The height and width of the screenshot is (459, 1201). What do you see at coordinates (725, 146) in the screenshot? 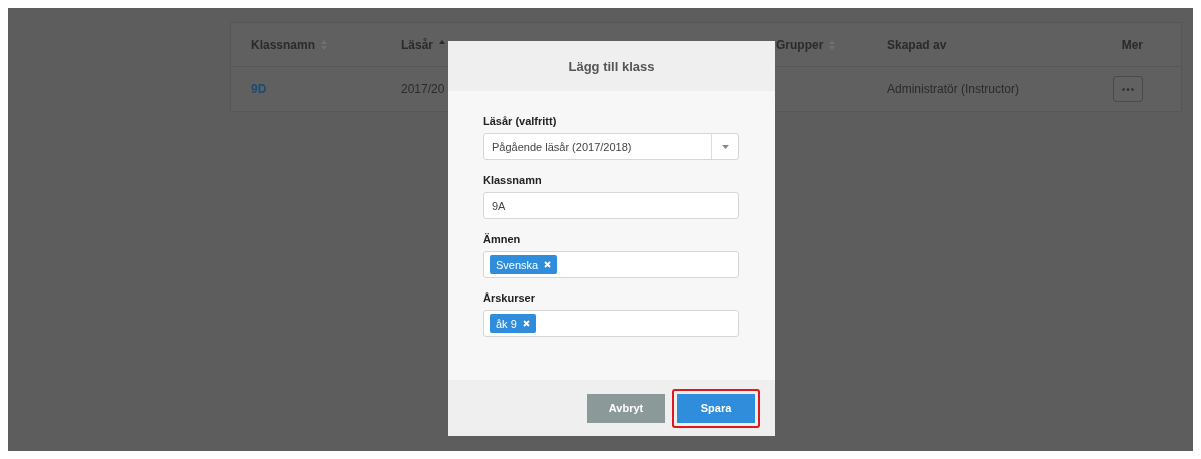
I see `caret-icon` at bounding box center [725, 146].